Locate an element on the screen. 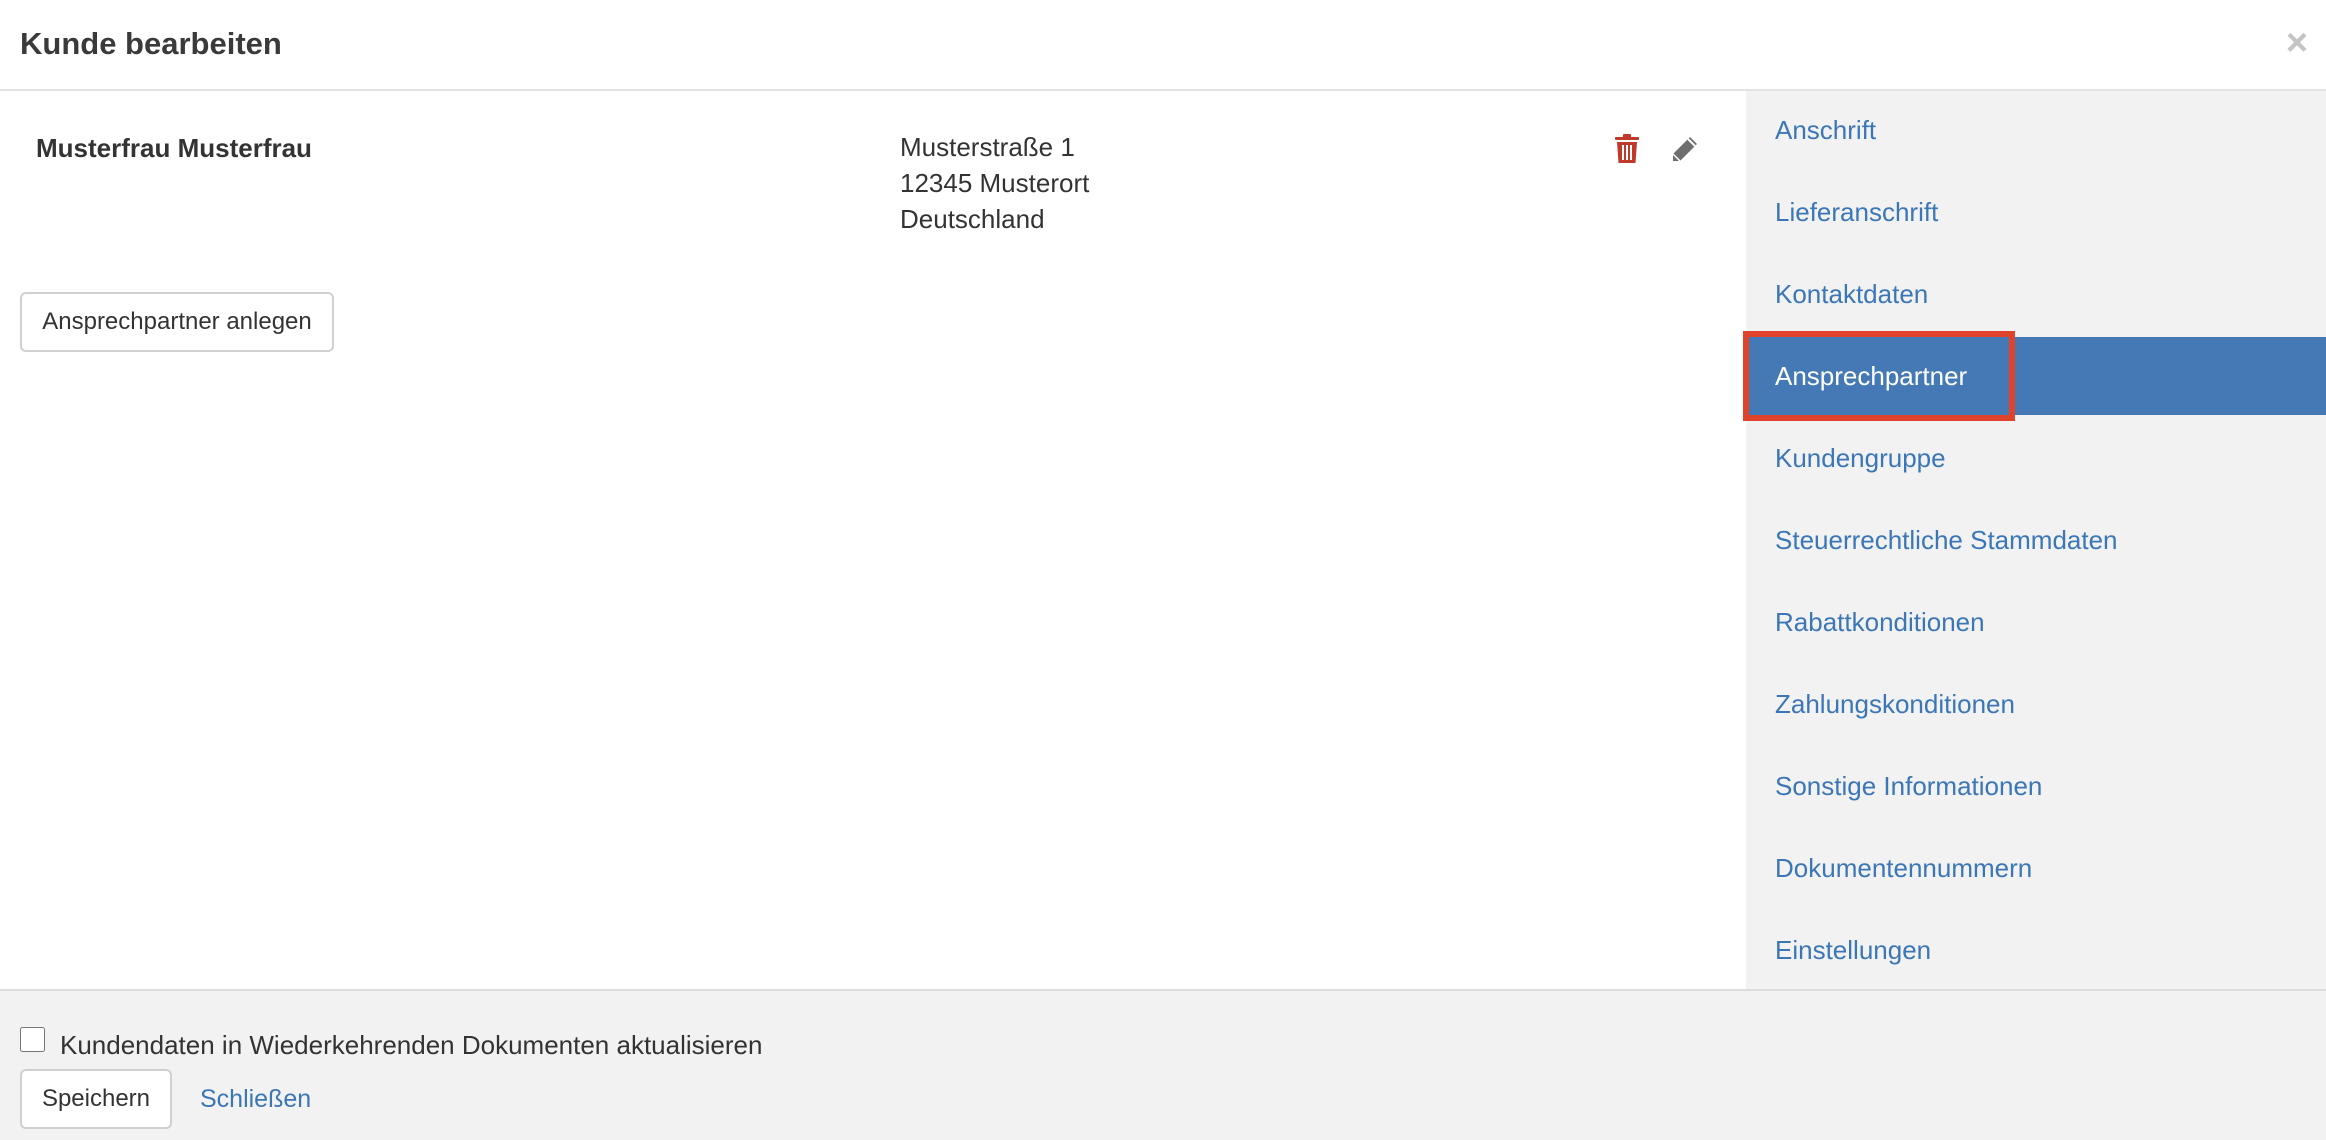 This screenshot has width=2326, height=1140. add-contact-button: Ansprechpartner anlegen is located at coordinates (177, 322).